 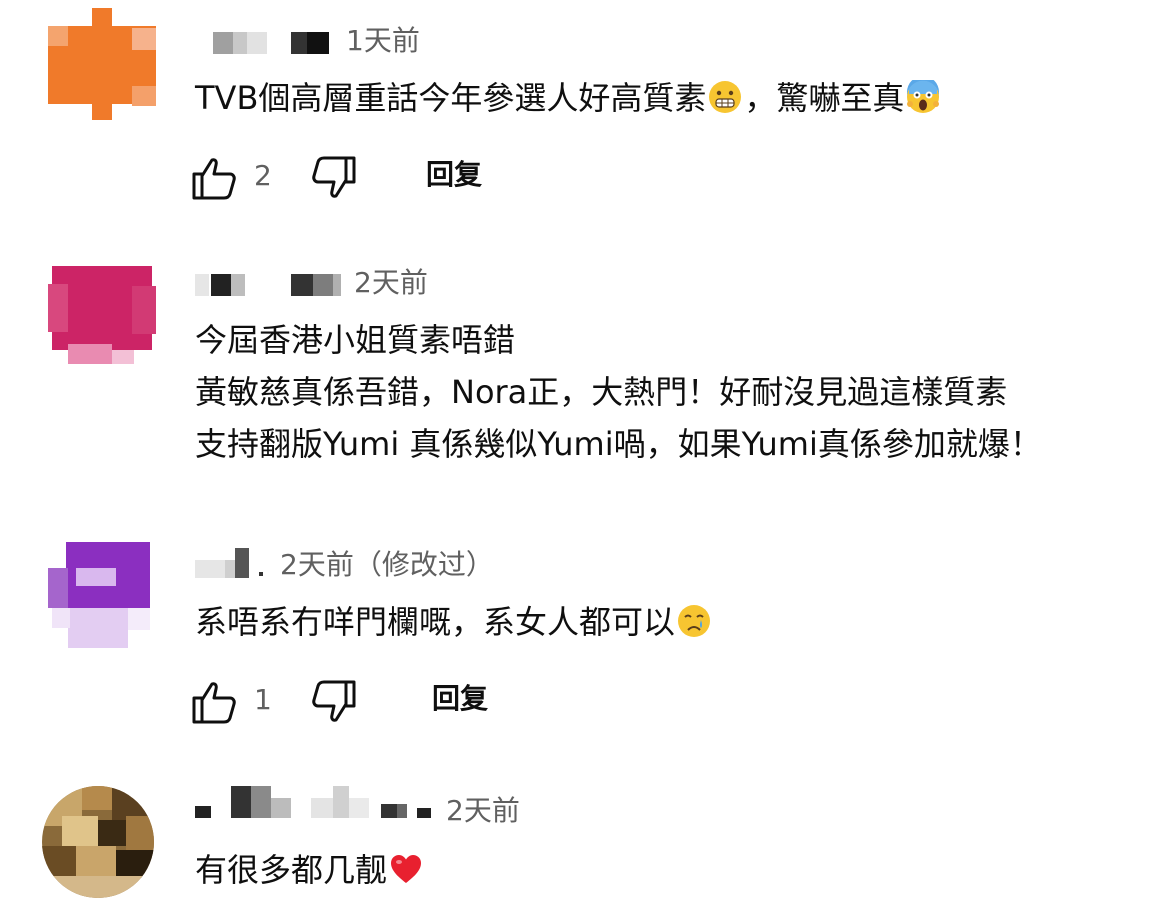 I want to click on comment-actions: 1 回复, so click(x=350, y=702).